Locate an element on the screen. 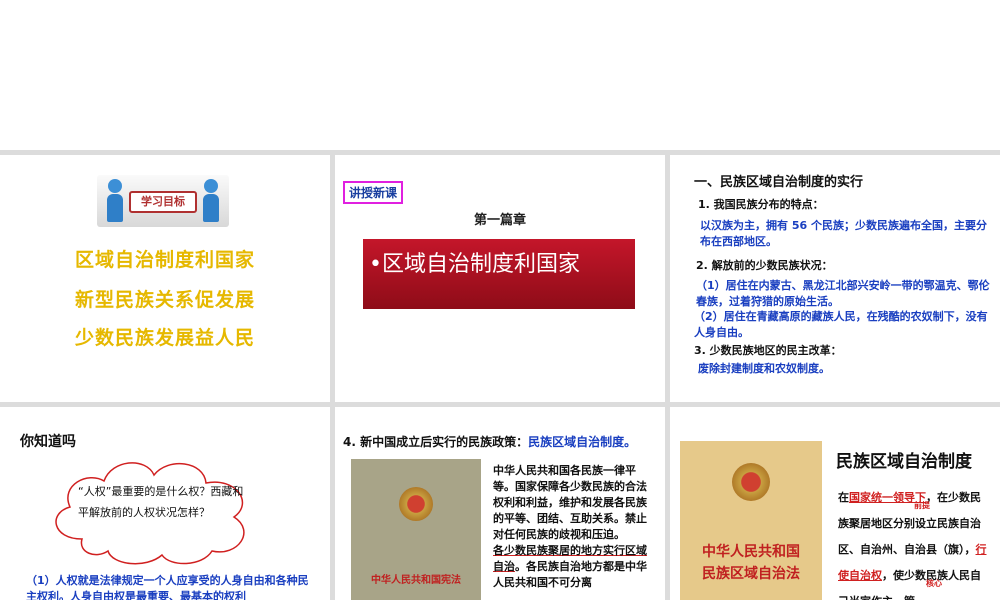  goal-line-1: 区域自治制度利国家 is located at coordinates (164, 260).